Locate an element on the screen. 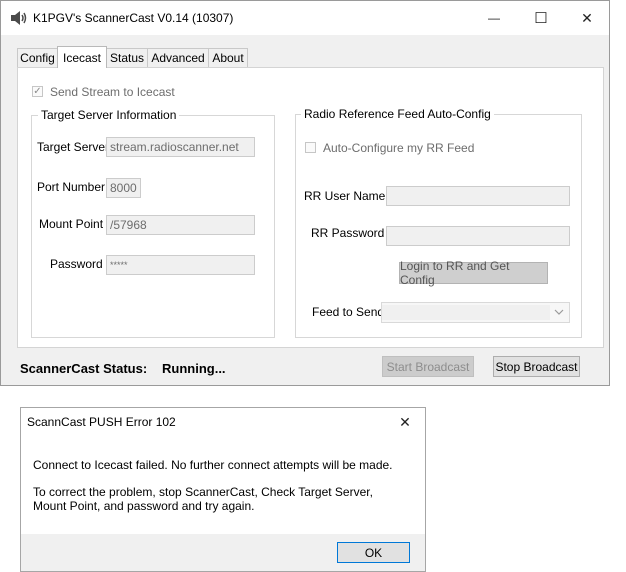  feed-select-inner is located at coordinates (466, 312).